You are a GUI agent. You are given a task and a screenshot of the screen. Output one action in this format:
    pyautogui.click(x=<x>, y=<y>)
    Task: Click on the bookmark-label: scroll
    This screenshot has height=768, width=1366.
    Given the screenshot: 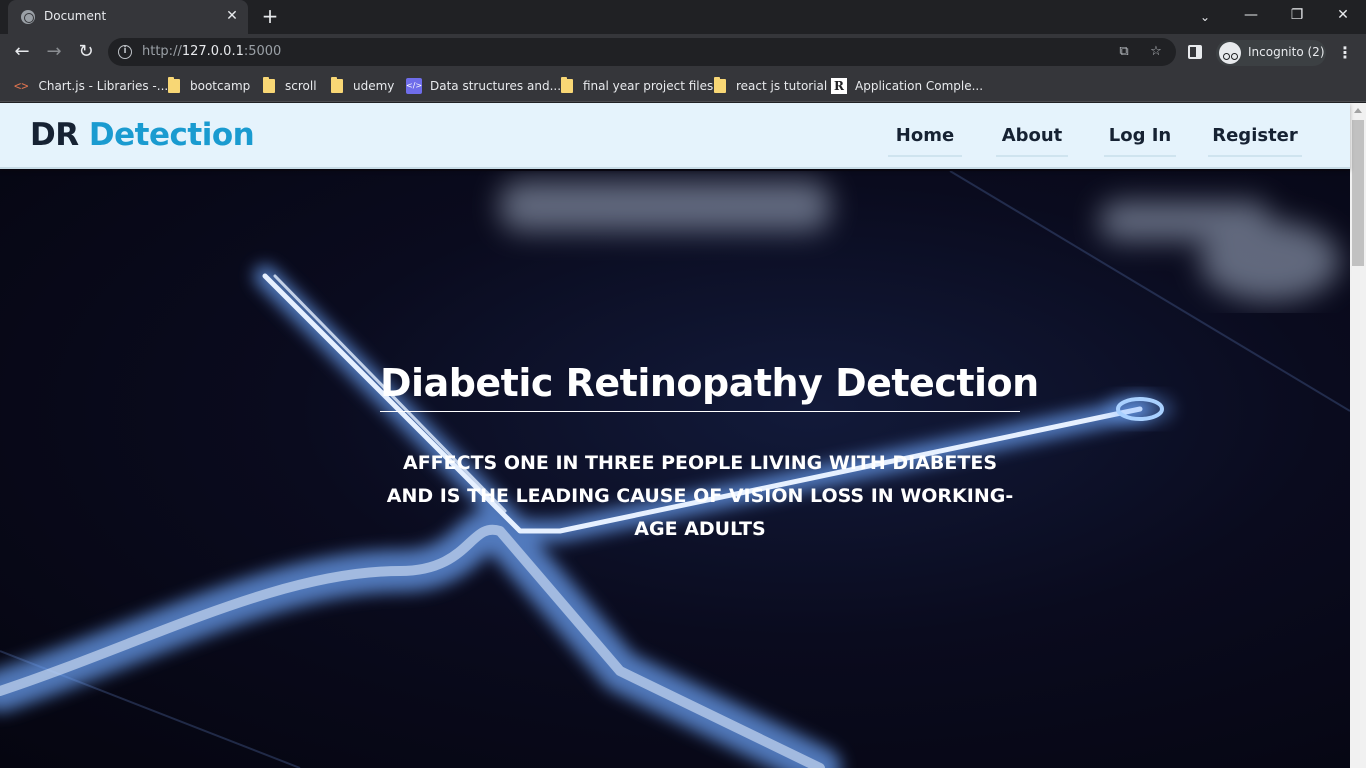 What is the action you would take?
    pyautogui.click(x=301, y=86)
    